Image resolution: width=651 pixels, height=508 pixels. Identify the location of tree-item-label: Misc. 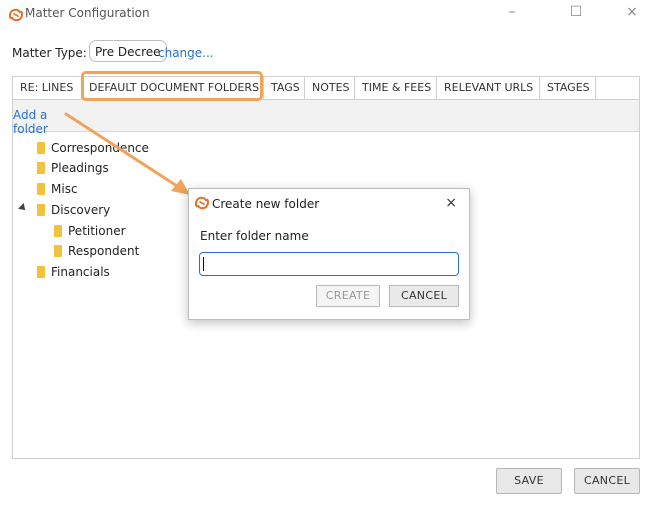
(64, 189).